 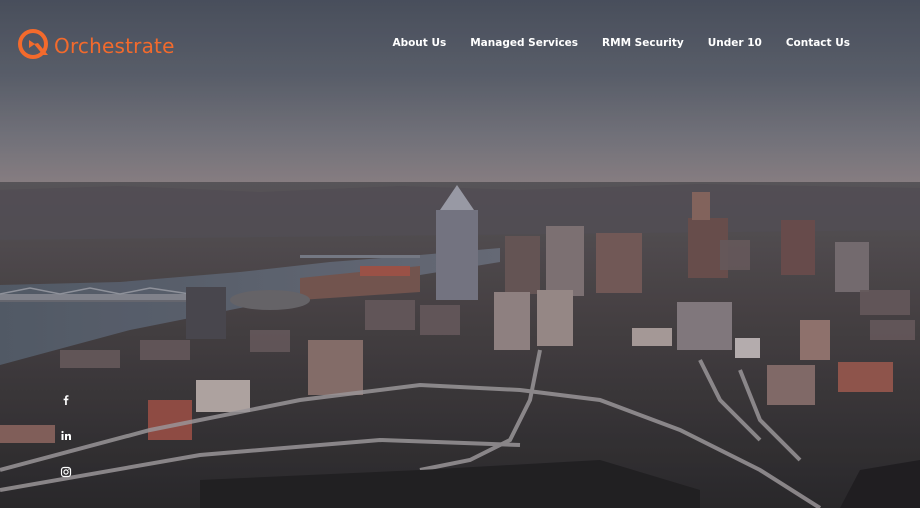 What do you see at coordinates (66, 436) in the screenshot?
I see `linkedin-icon` at bounding box center [66, 436].